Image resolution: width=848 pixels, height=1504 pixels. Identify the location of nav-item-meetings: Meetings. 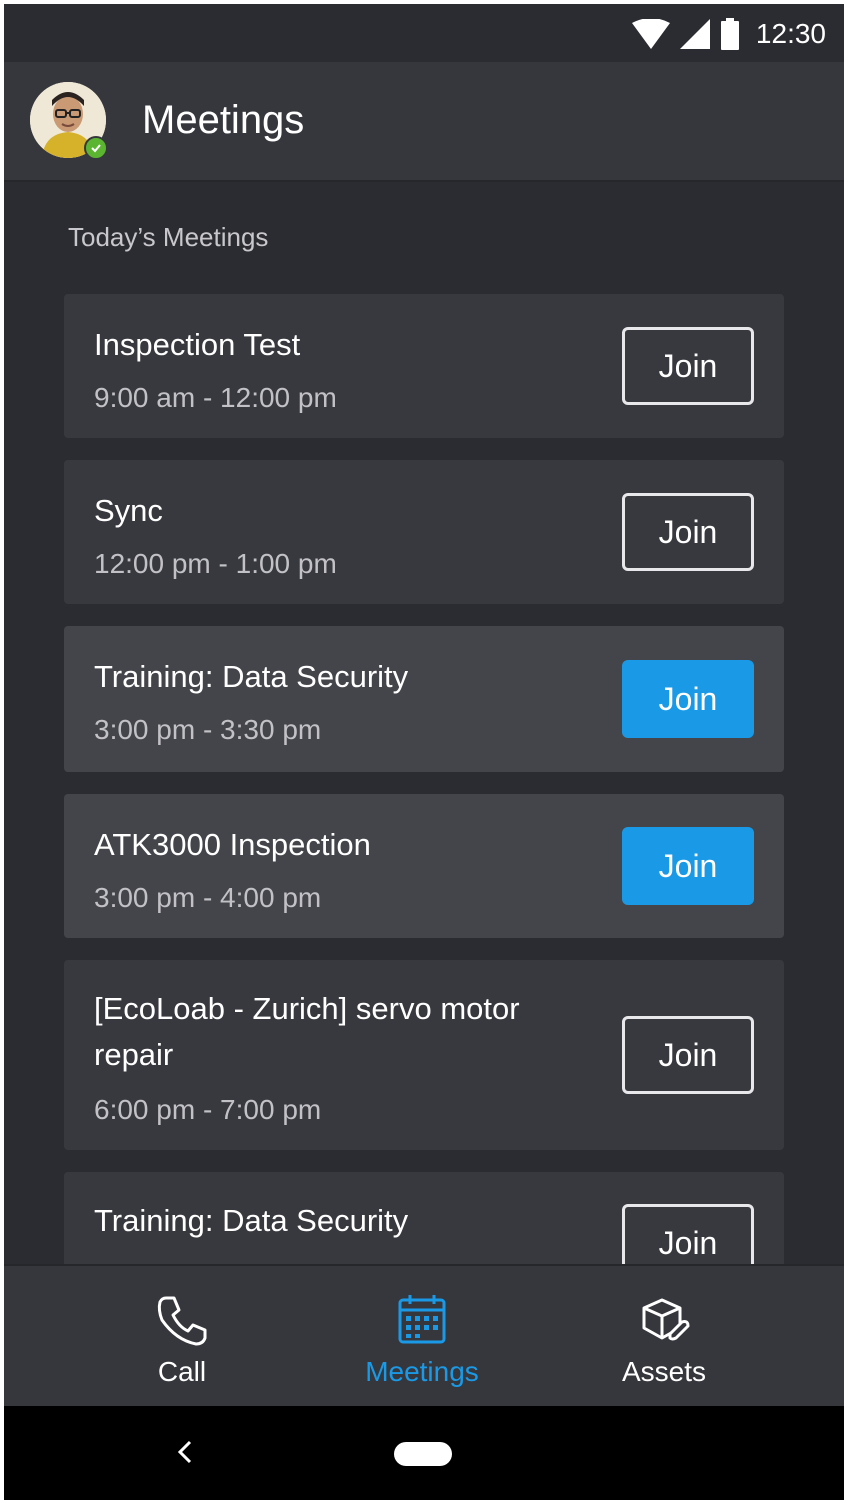
(422, 1339).